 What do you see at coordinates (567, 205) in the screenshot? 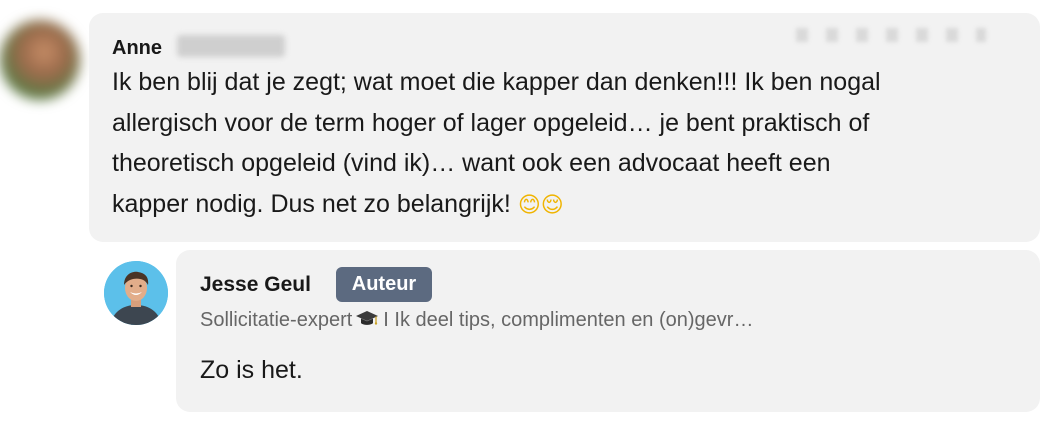
I see `comment-text-line: kapper nodig. Dus net zo belangrijk! 😊😌` at bounding box center [567, 205].